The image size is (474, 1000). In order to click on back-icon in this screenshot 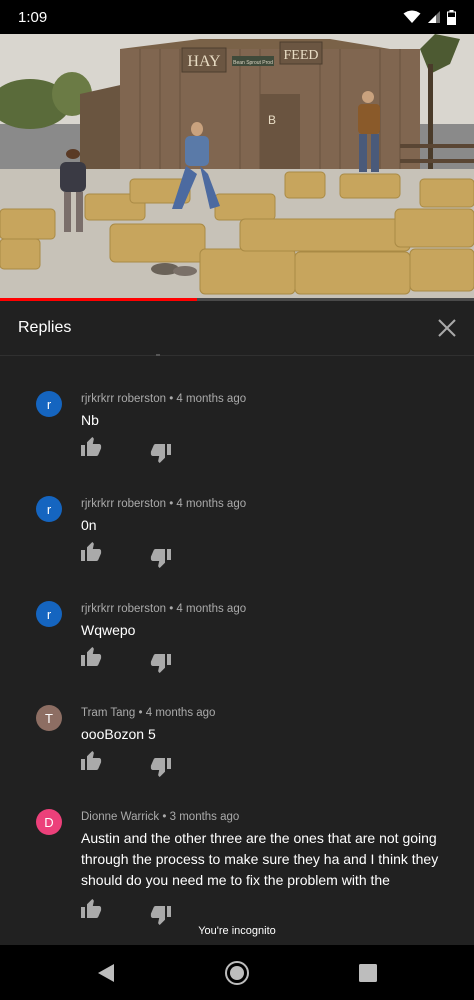, I will do `click(106, 973)`.